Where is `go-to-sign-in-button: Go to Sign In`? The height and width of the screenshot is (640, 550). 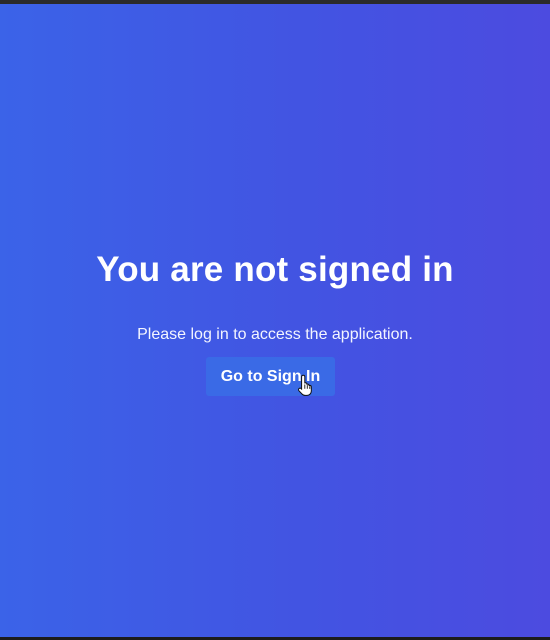 go-to-sign-in-button: Go to Sign In is located at coordinates (270, 376).